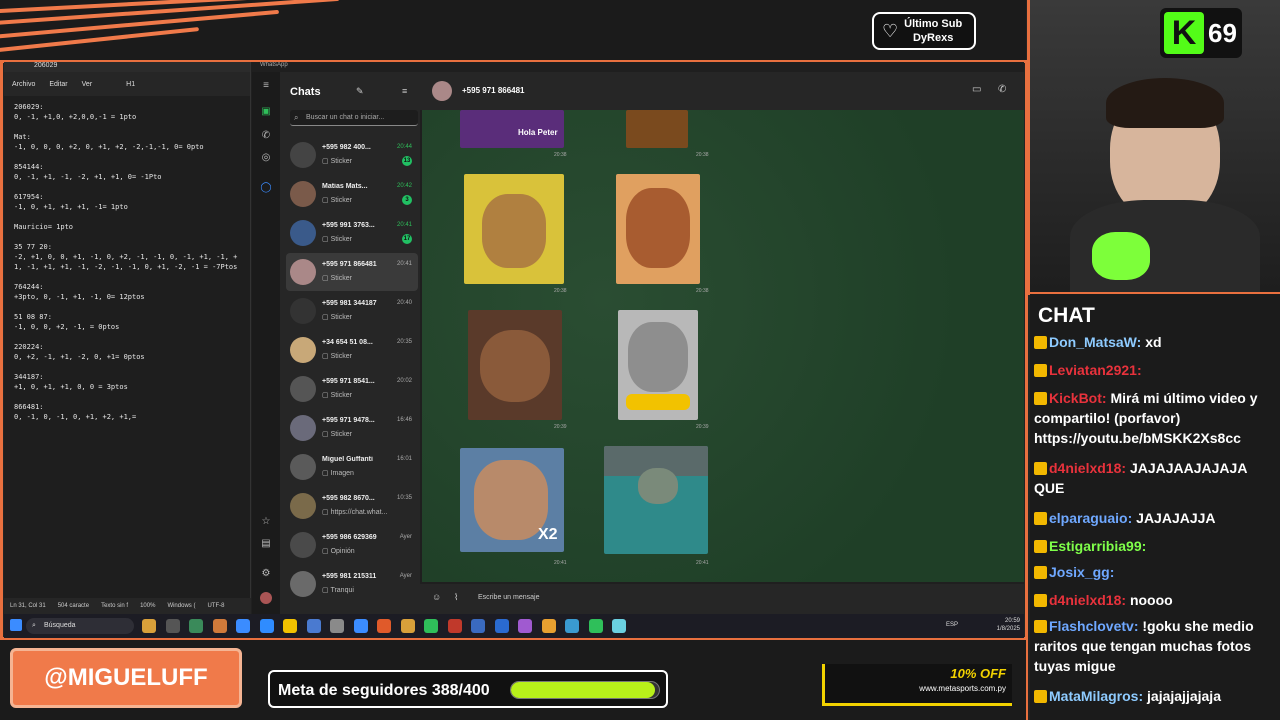 This screenshot has width=1280, height=720. Describe the element at coordinates (560, 291) in the screenshot. I see `sticker-time: 20:38` at that location.